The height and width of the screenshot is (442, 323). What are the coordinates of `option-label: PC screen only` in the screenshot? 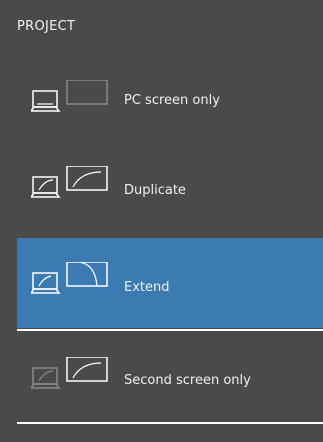 It's located at (172, 100).